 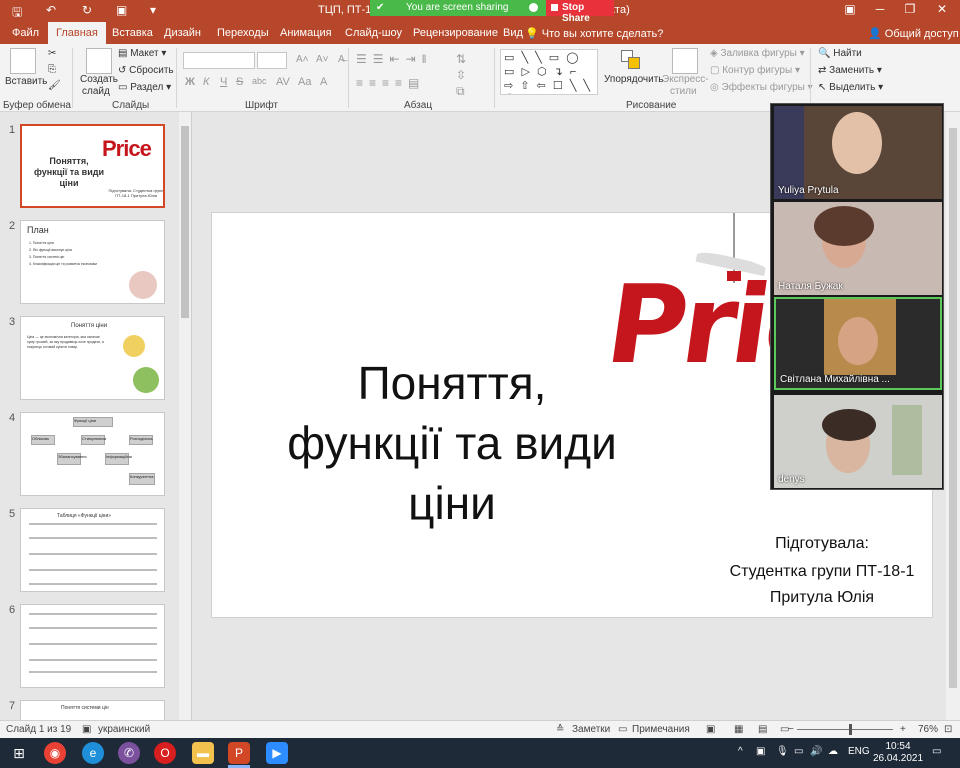 I want to click on participant-tile: Наталя Бужак, so click(x=858, y=248).